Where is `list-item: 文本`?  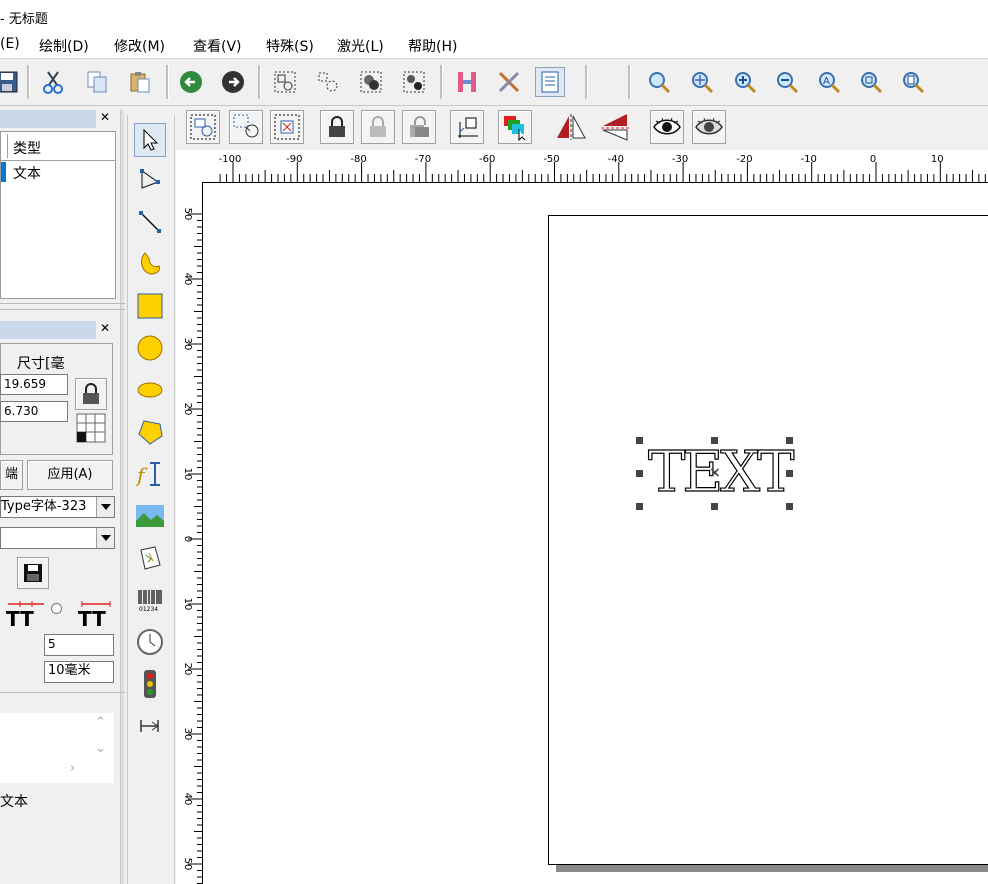
list-item: 文本 is located at coordinates (58, 172).